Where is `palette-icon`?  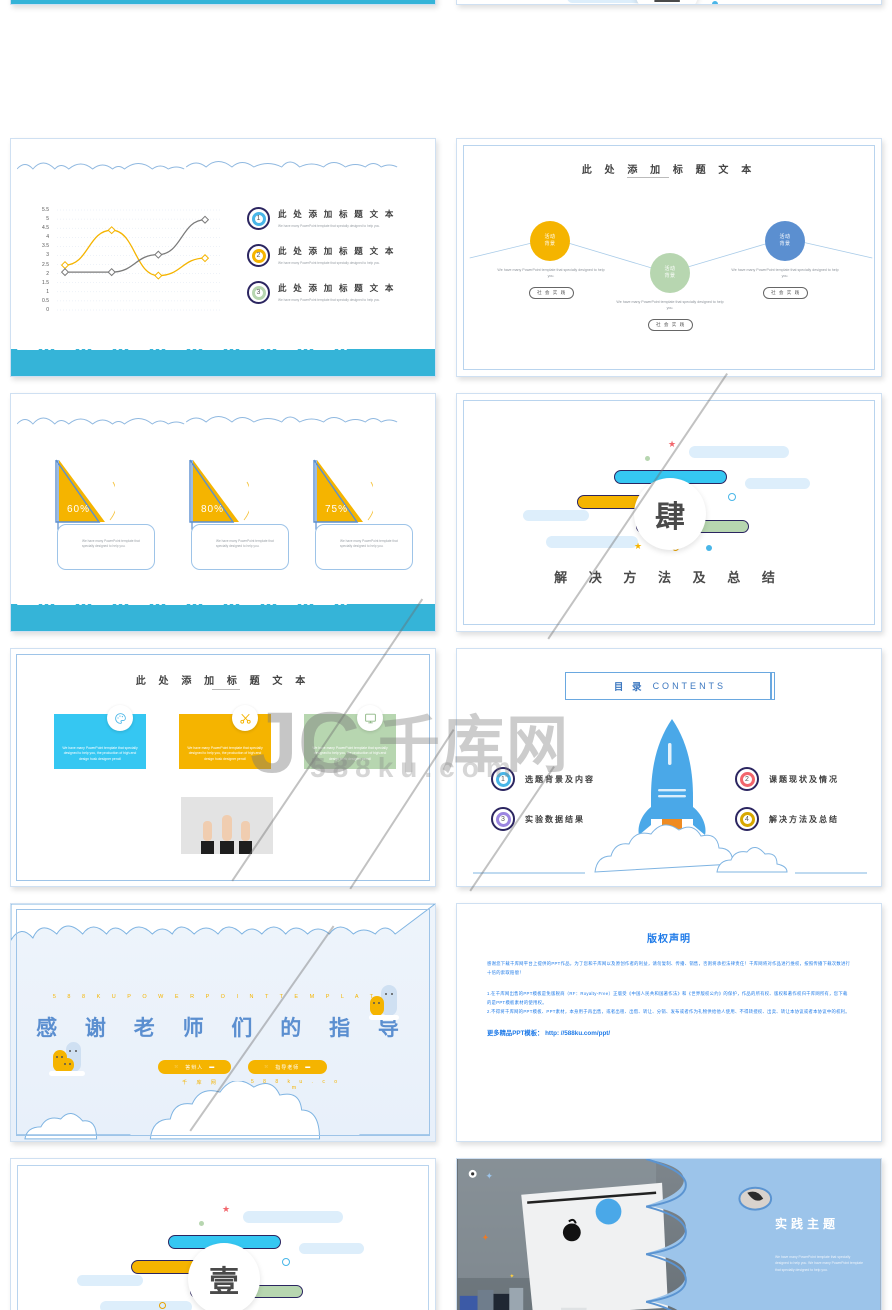 palette-icon is located at coordinates (120, 718).